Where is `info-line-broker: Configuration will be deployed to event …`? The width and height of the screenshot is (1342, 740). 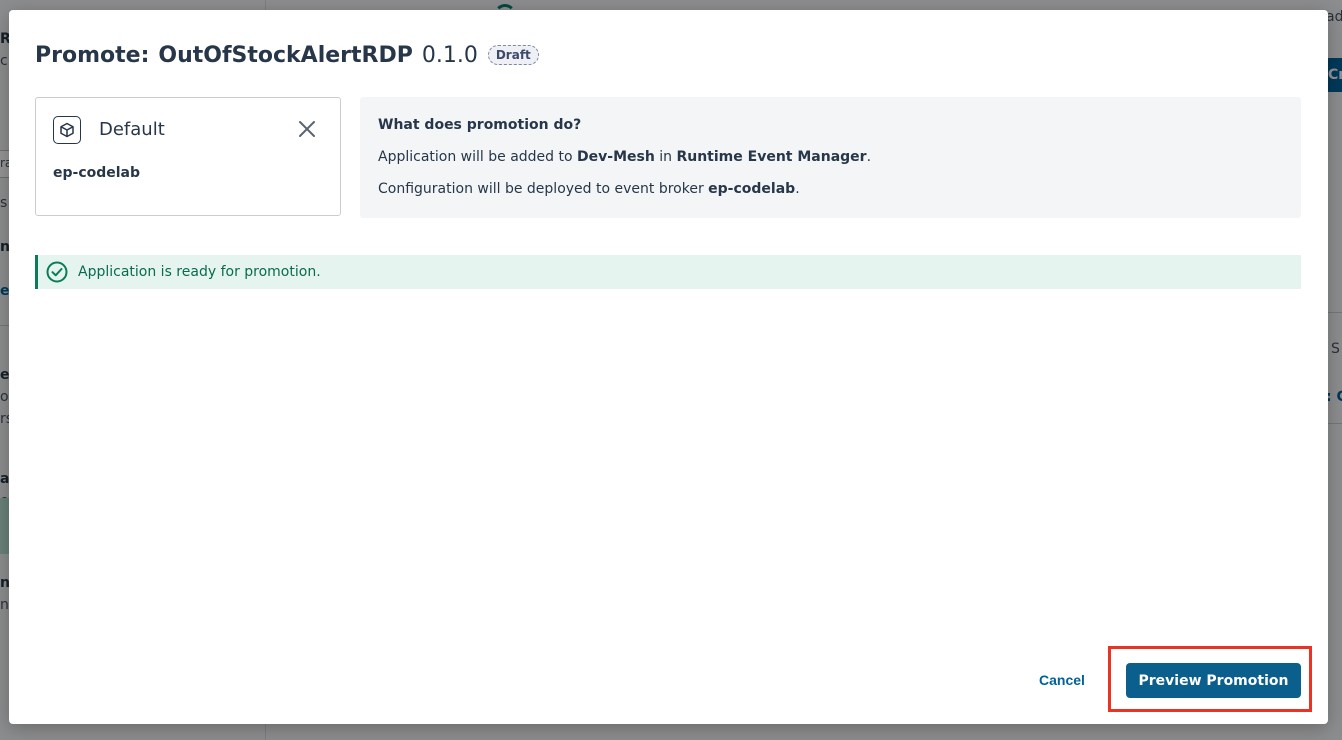
info-line-broker: Configuration will be deployed to event … is located at coordinates (589, 189).